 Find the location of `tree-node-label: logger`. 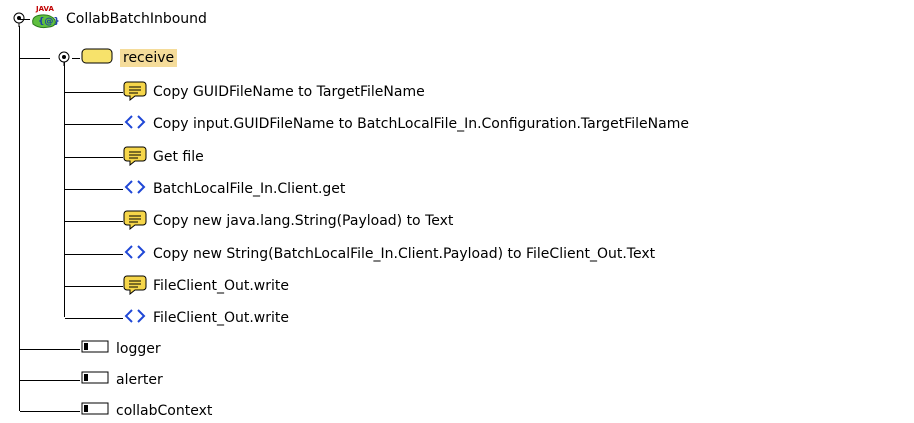

tree-node-label: logger is located at coordinates (138, 349).